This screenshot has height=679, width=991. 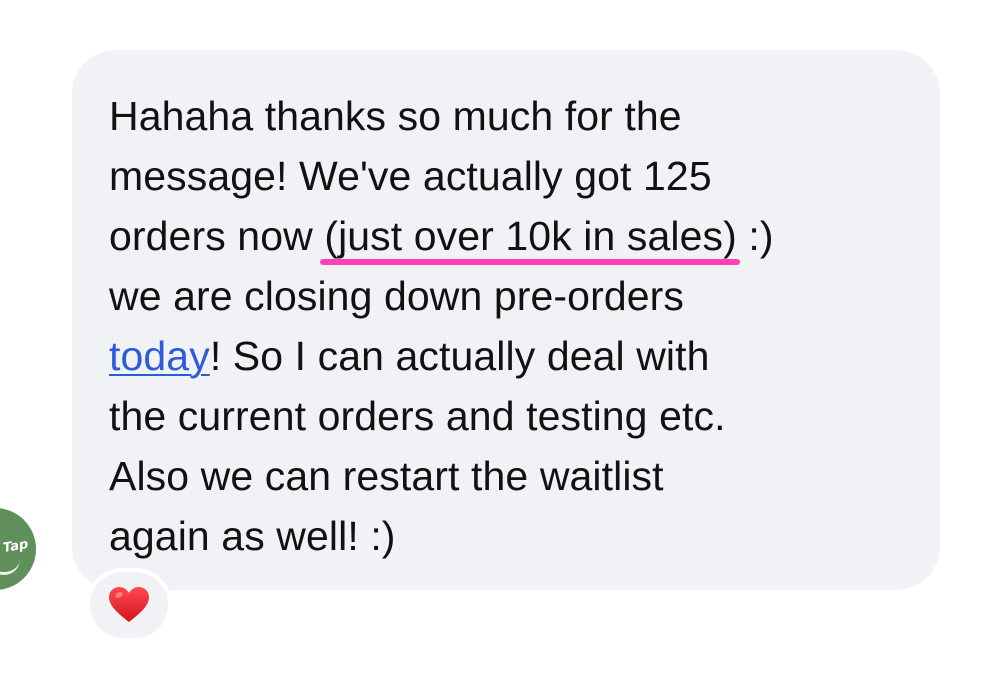 What do you see at coordinates (410, 176) in the screenshot?
I see `message-line-2: message! We've actually got 125` at bounding box center [410, 176].